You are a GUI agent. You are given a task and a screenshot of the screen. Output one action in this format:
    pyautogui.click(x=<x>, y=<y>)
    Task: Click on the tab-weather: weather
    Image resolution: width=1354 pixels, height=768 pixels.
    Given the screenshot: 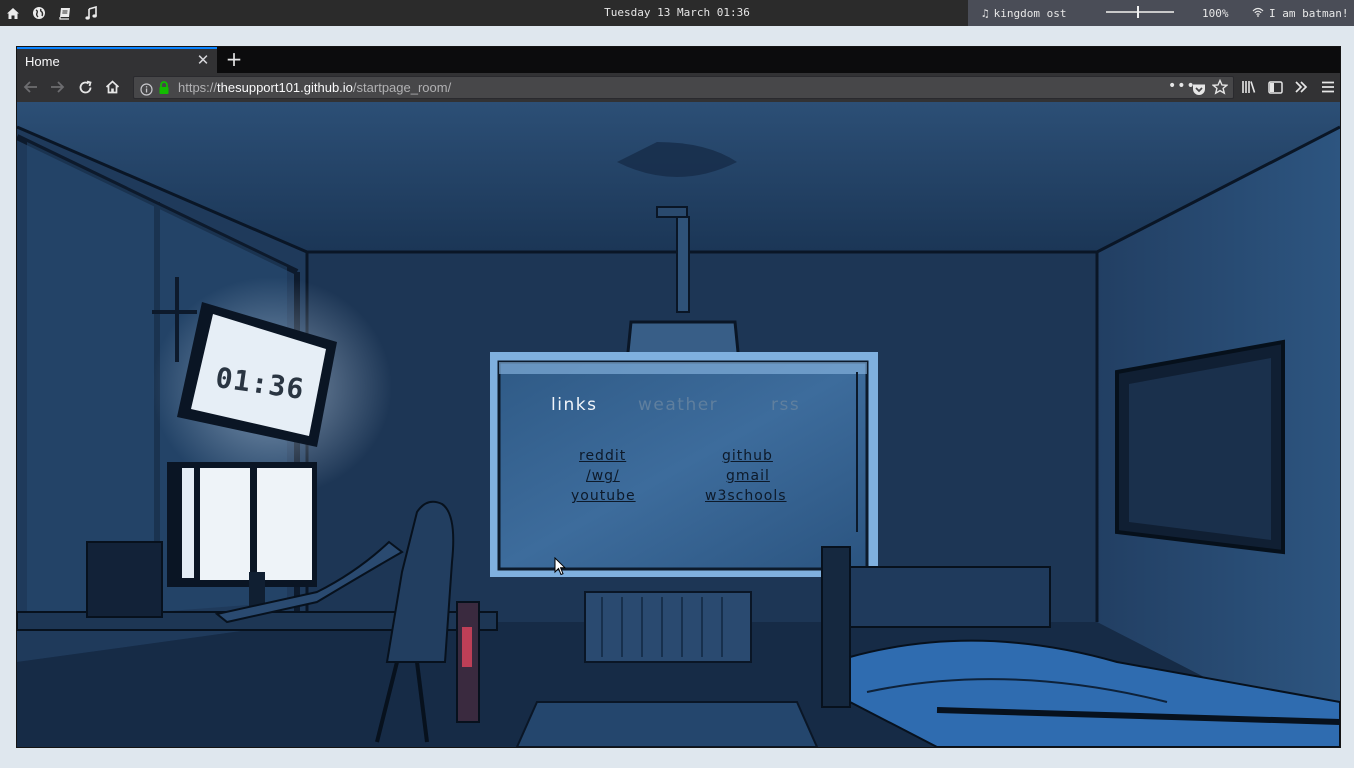 What is the action you would take?
    pyautogui.click(x=678, y=405)
    